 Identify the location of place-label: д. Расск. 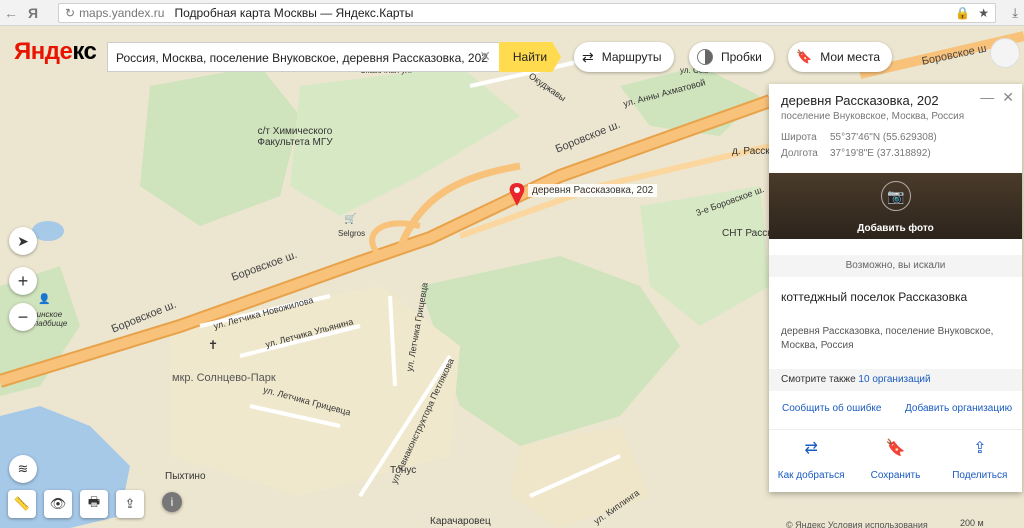
(751, 151).